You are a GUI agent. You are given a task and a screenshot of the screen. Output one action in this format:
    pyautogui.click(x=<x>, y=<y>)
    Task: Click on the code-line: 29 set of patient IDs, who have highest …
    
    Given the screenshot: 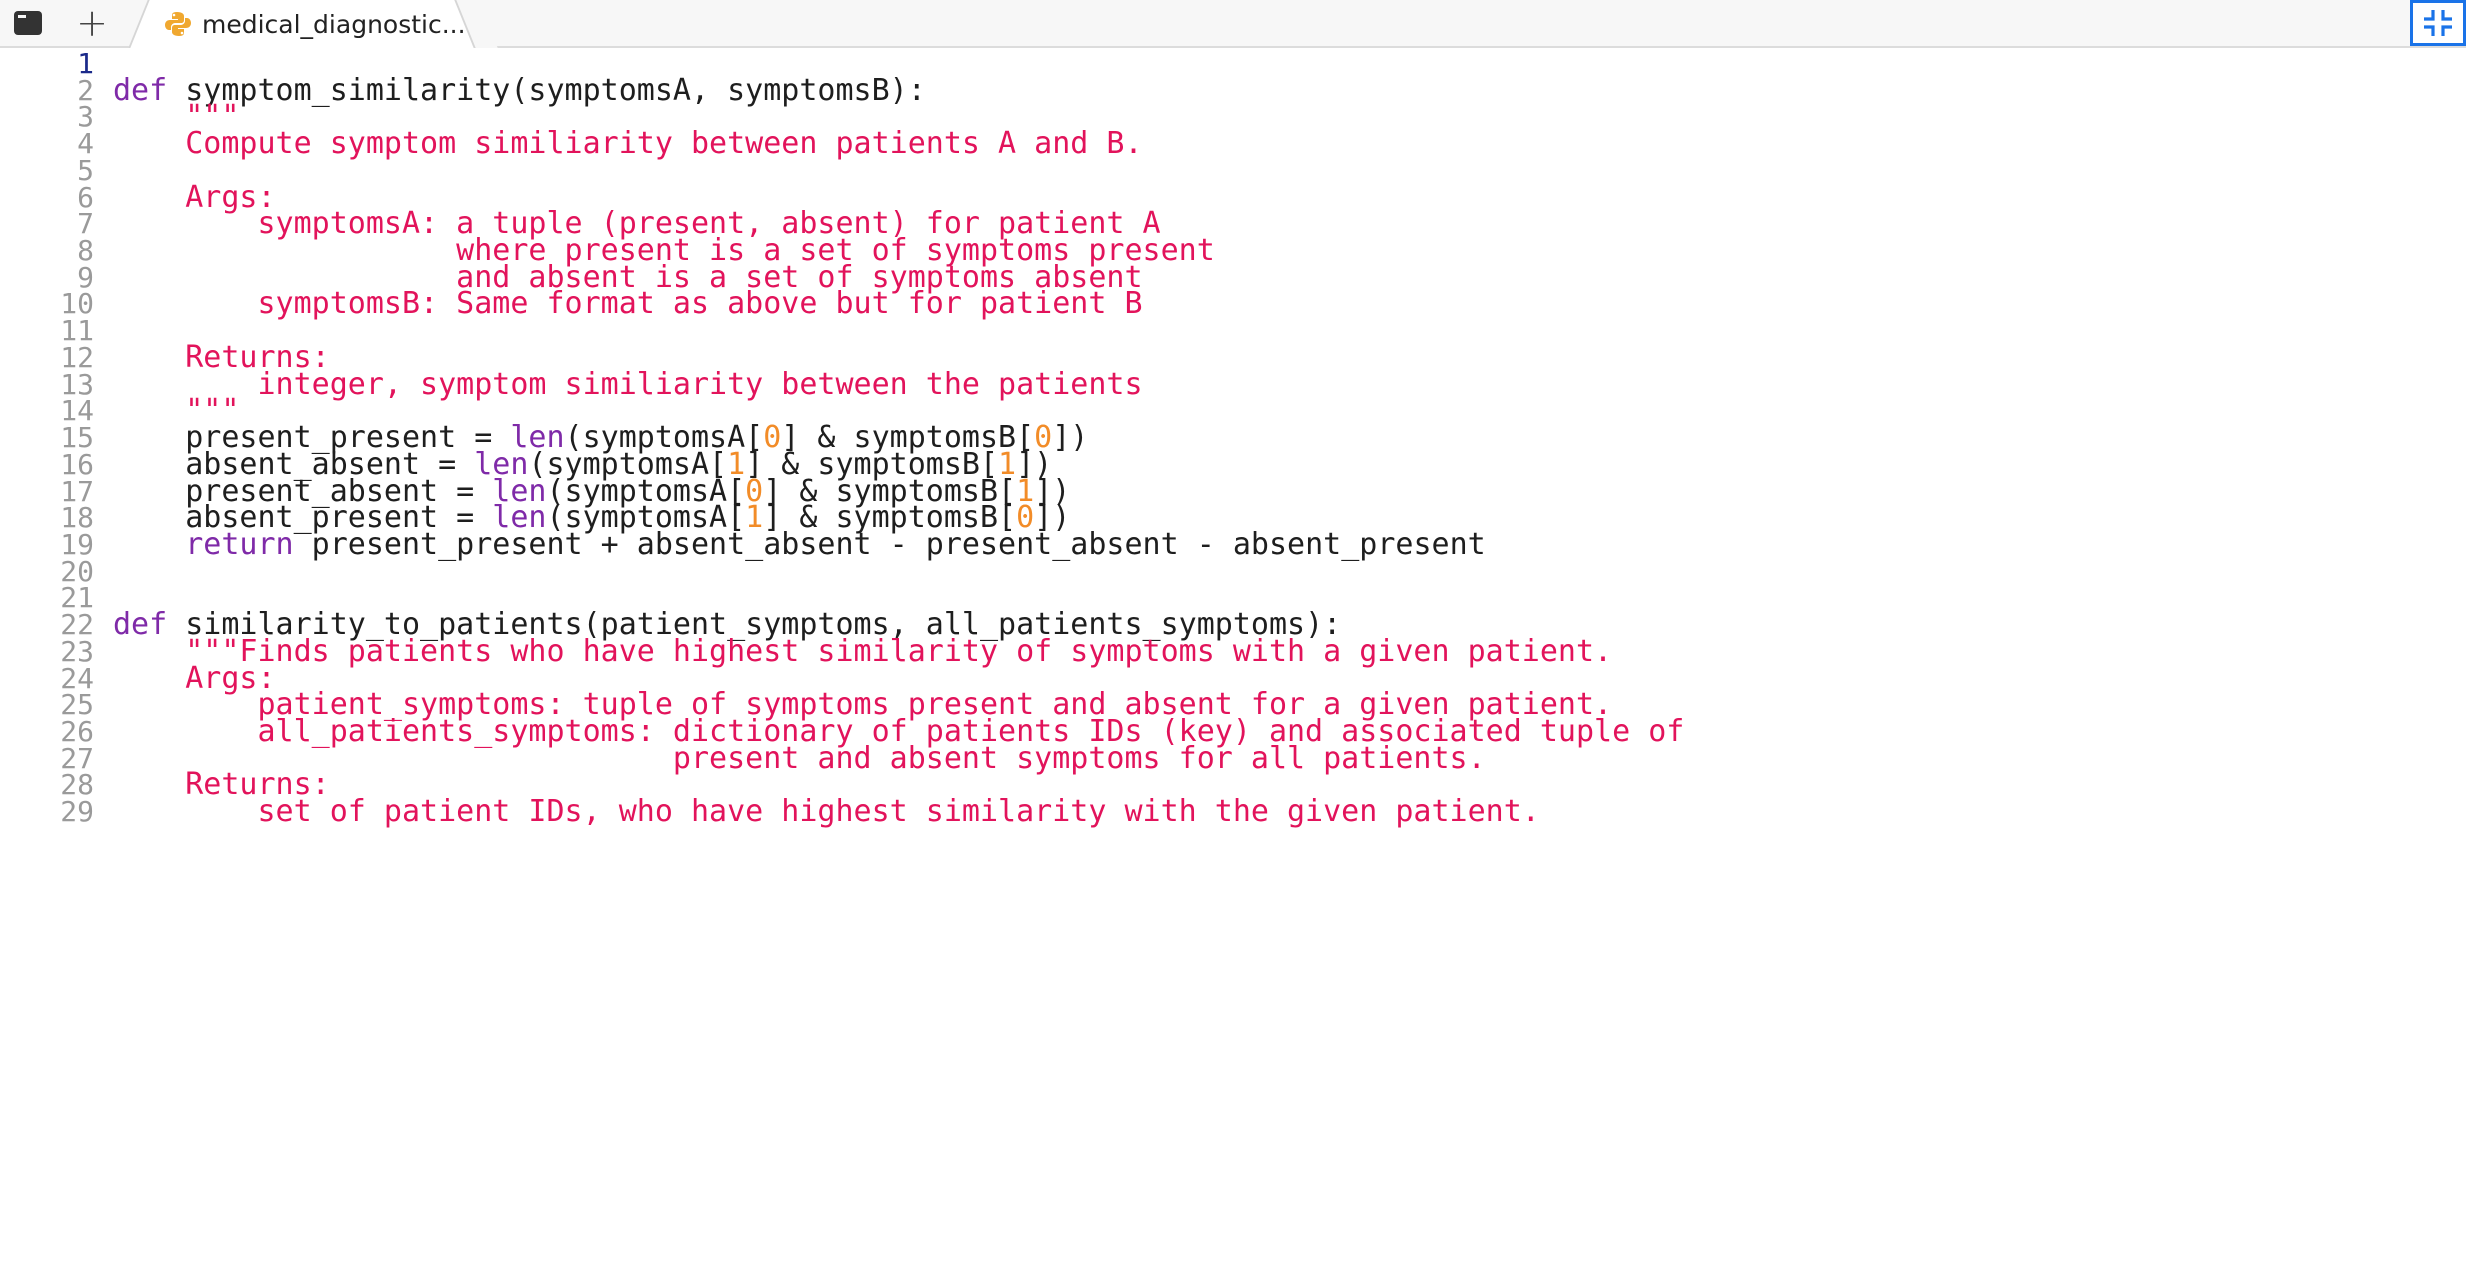 What is the action you would take?
    pyautogui.click(x=1233, y=812)
    